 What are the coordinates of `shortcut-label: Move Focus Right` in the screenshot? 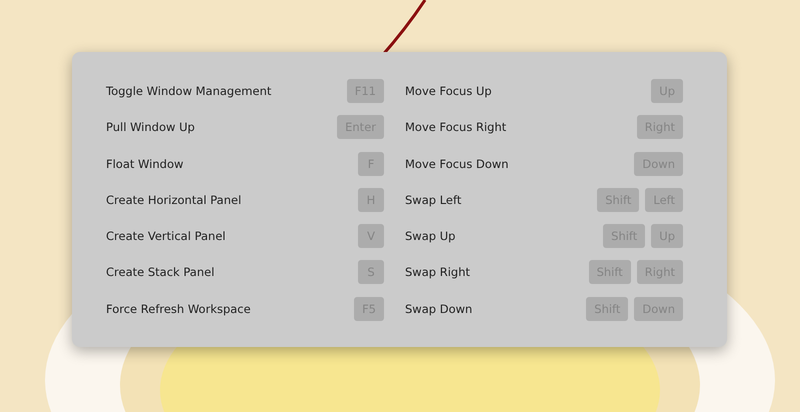 It's located at (455, 127).